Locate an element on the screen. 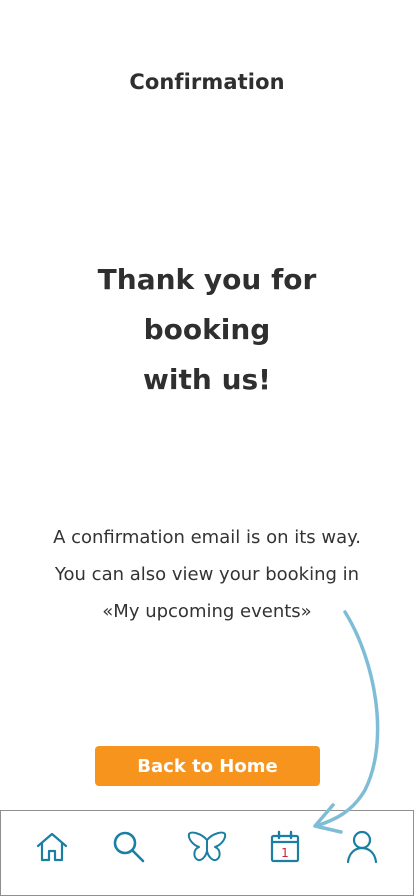 This screenshot has width=414, height=896. thank-you-line: Thank you for is located at coordinates (207, 279).